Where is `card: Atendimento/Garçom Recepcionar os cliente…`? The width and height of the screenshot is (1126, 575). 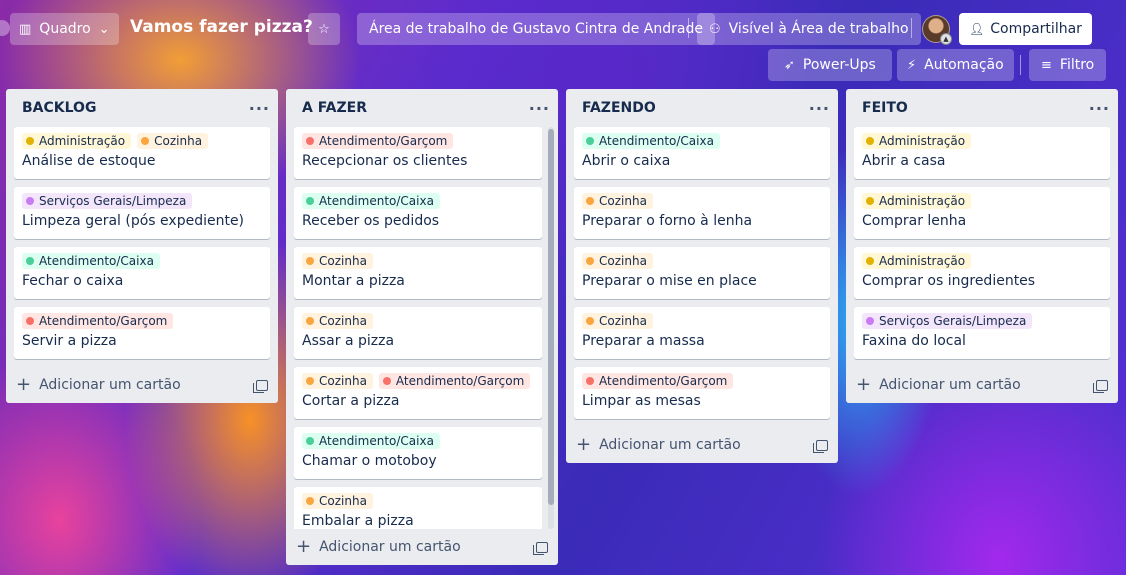 card: Atendimento/Garçom Recepcionar os cliente… is located at coordinates (418, 153).